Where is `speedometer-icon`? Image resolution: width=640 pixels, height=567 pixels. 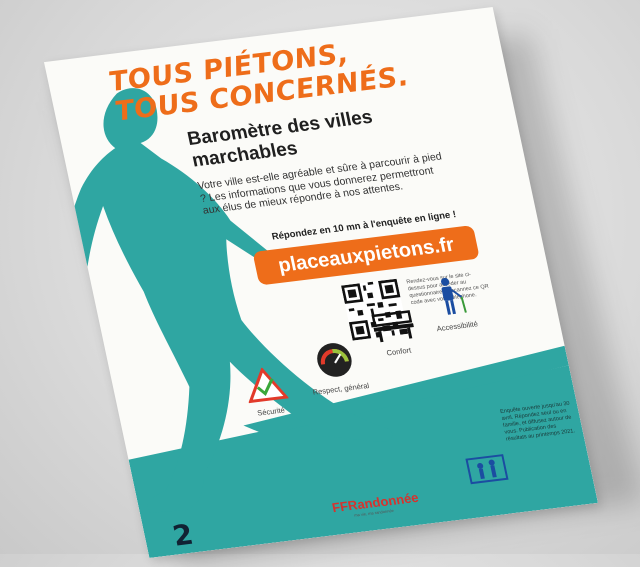
speedometer-icon is located at coordinates (334, 360).